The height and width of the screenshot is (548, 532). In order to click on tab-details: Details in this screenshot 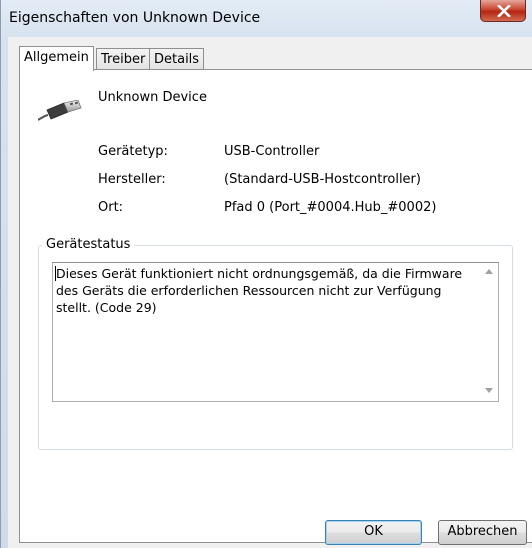, I will do `click(177, 59)`.